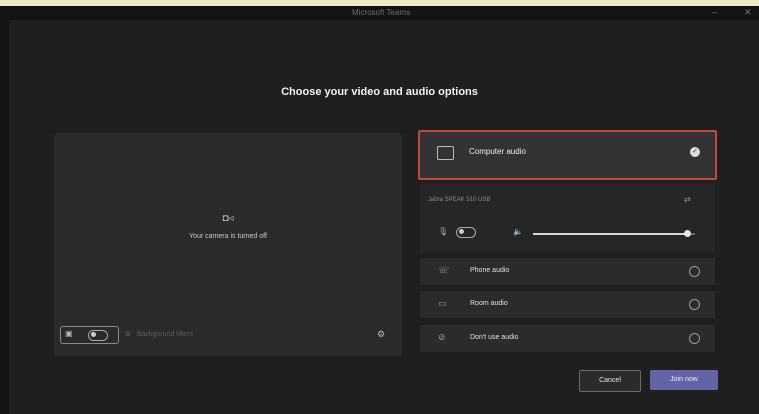 The image size is (759, 414). I want to click on dont-use-audio-label: Don't use audio, so click(494, 337).